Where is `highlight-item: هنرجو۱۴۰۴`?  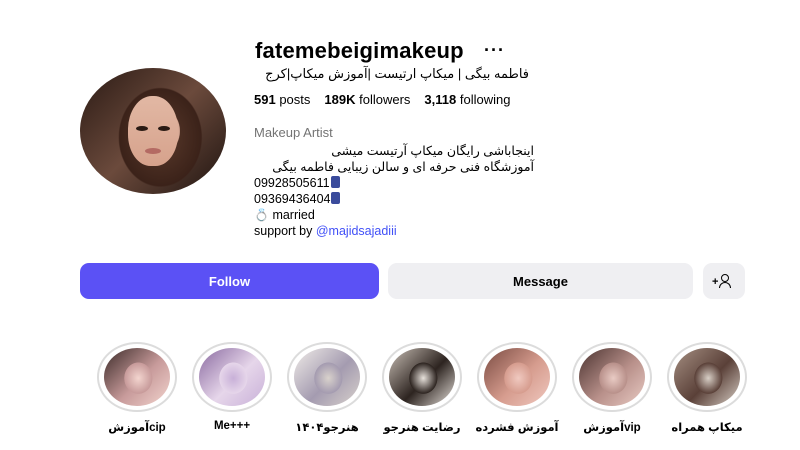 highlight-item: هنرجو۱۴۰۴ is located at coordinates (327, 388).